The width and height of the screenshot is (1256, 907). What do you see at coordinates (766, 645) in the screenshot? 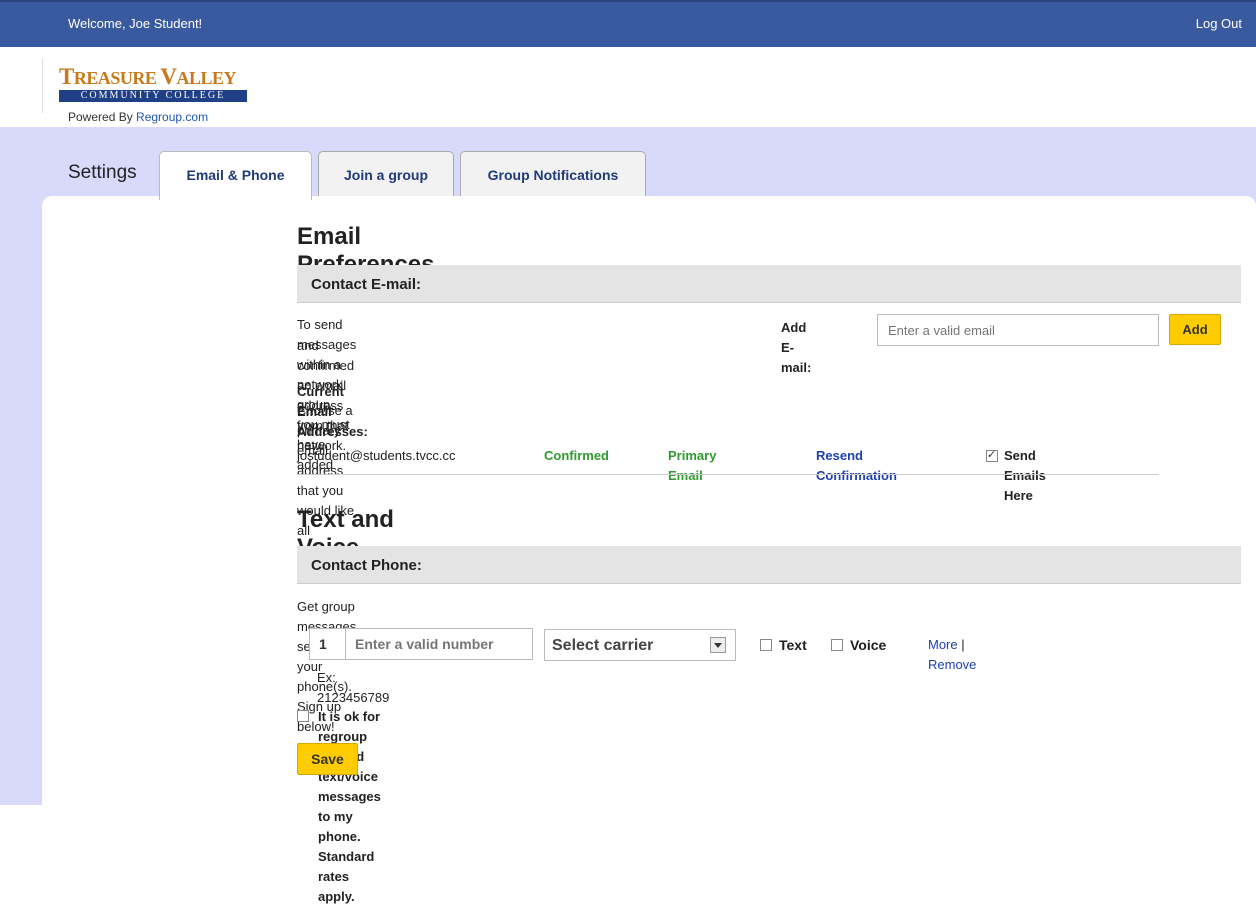
I see `text-checkbox` at bounding box center [766, 645].